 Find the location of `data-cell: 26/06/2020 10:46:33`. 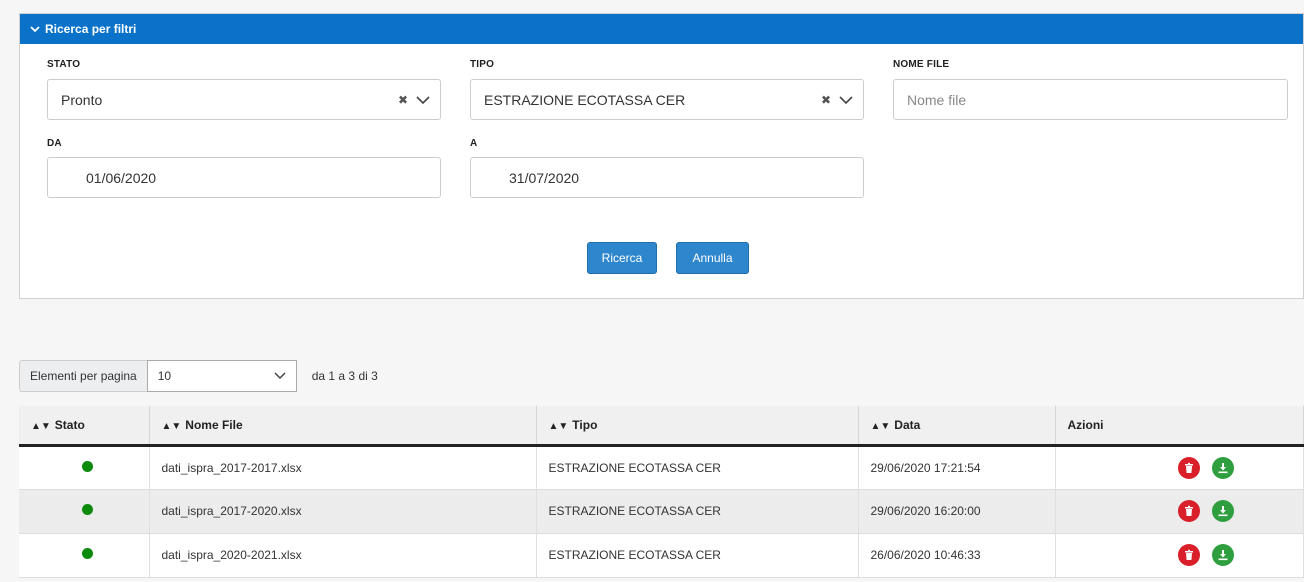

data-cell: 26/06/2020 10:46:33 is located at coordinates (957, 555).